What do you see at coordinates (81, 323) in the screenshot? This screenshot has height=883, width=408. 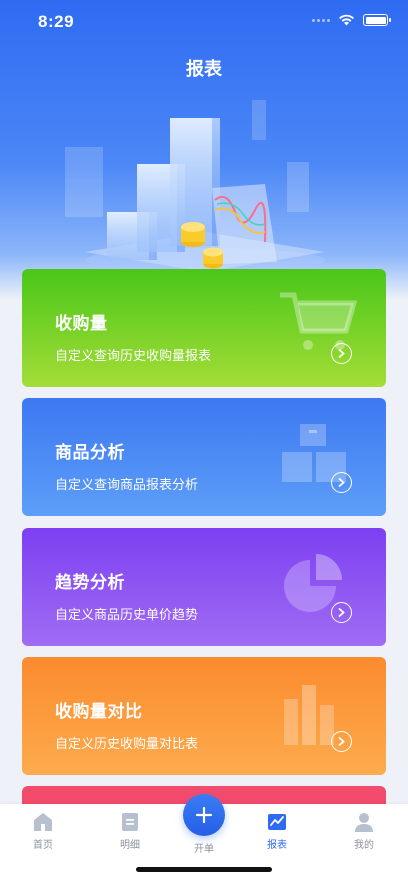 I see `card-title: 收购量` at bounding box center [81, 323].